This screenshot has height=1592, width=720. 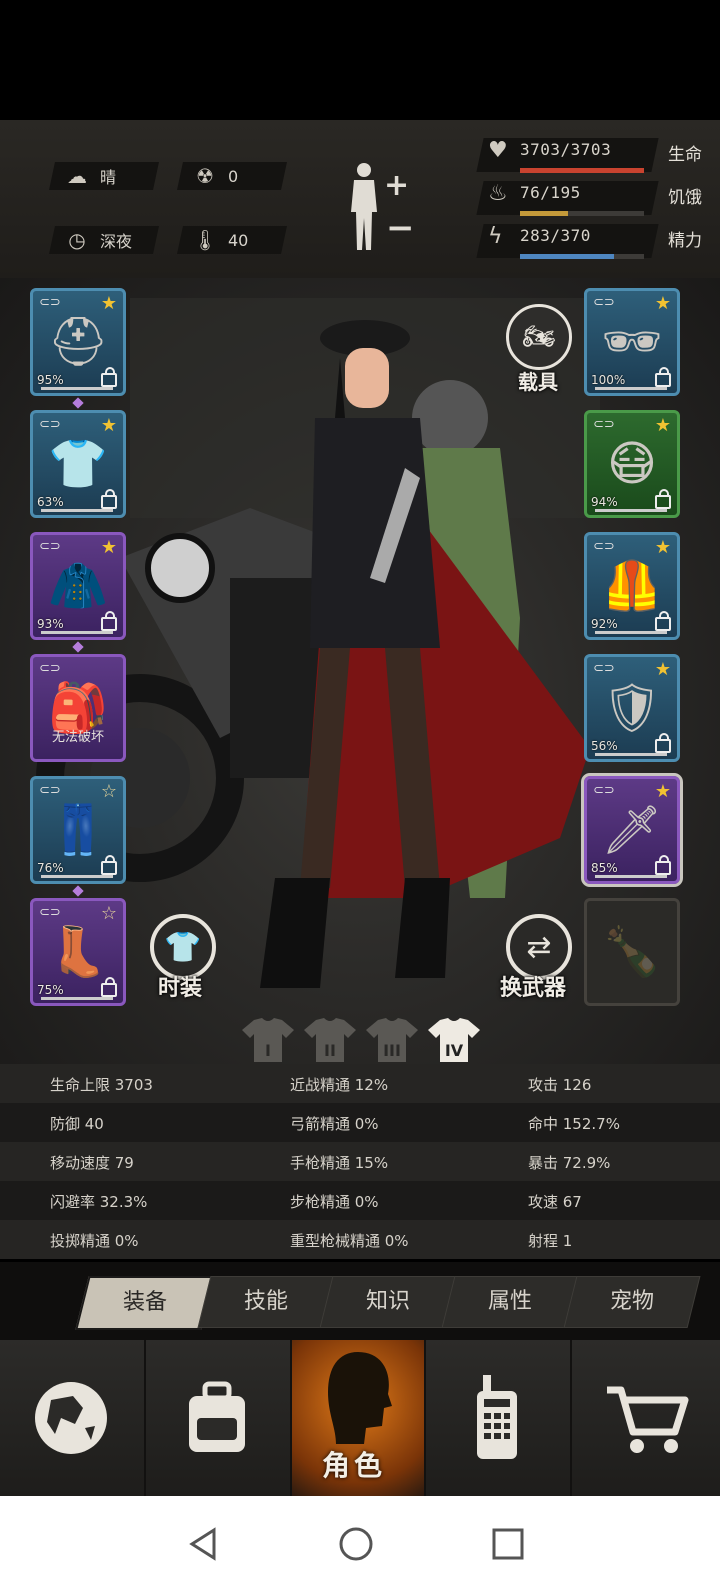 I want to click on mask-icon: 😷, so click(x=632, y=464).